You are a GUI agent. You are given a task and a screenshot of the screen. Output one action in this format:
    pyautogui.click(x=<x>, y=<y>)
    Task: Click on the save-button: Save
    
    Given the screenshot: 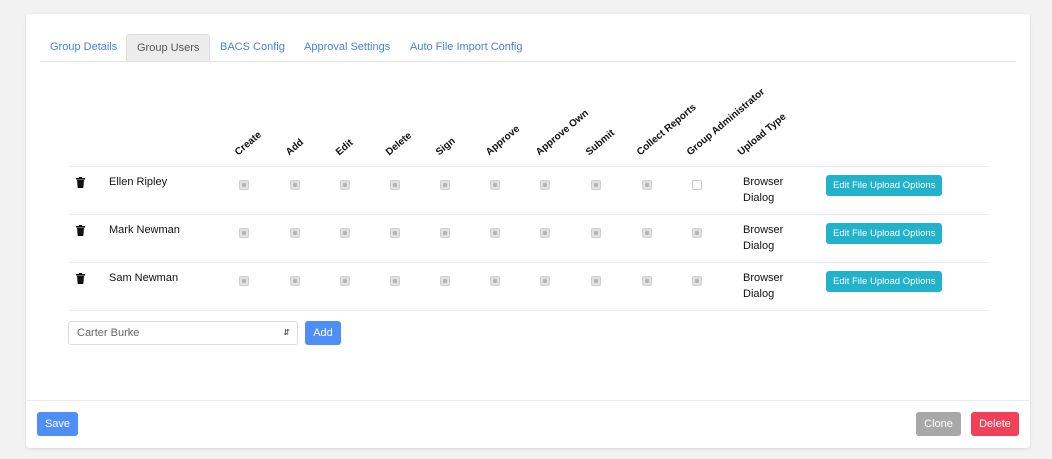 What is the action you would take?
    pyautogui.click(x=57, y=424)
    